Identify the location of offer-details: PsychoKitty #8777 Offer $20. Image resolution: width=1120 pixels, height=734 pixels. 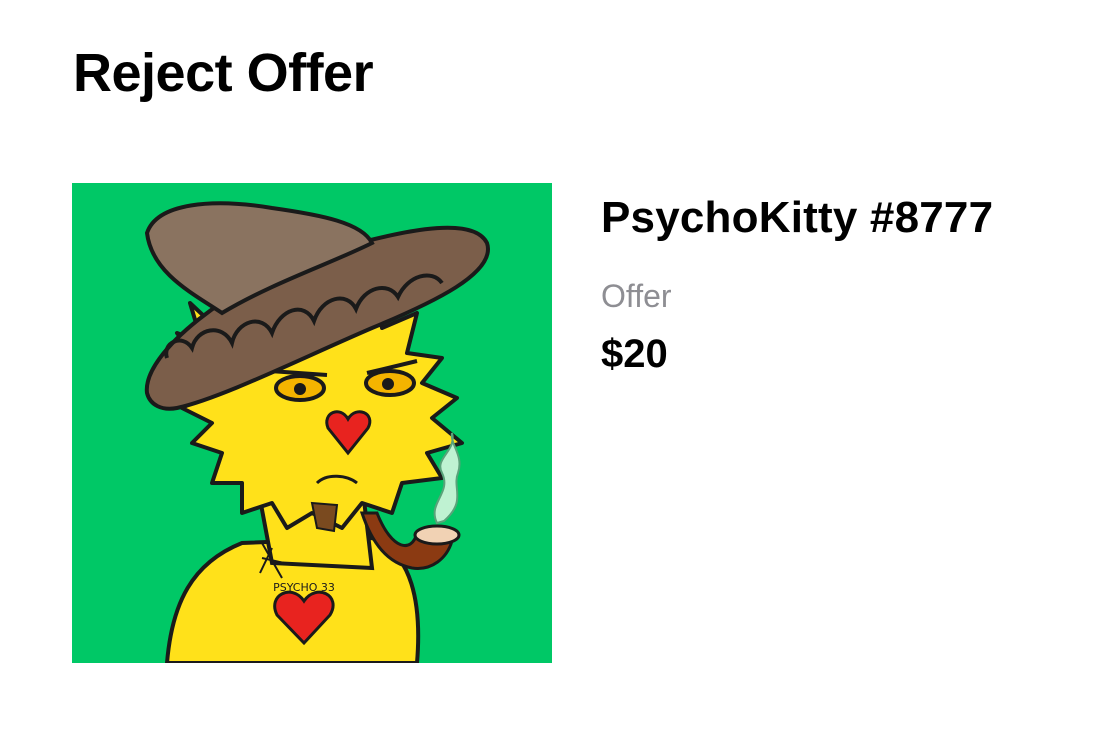
(841, 284).